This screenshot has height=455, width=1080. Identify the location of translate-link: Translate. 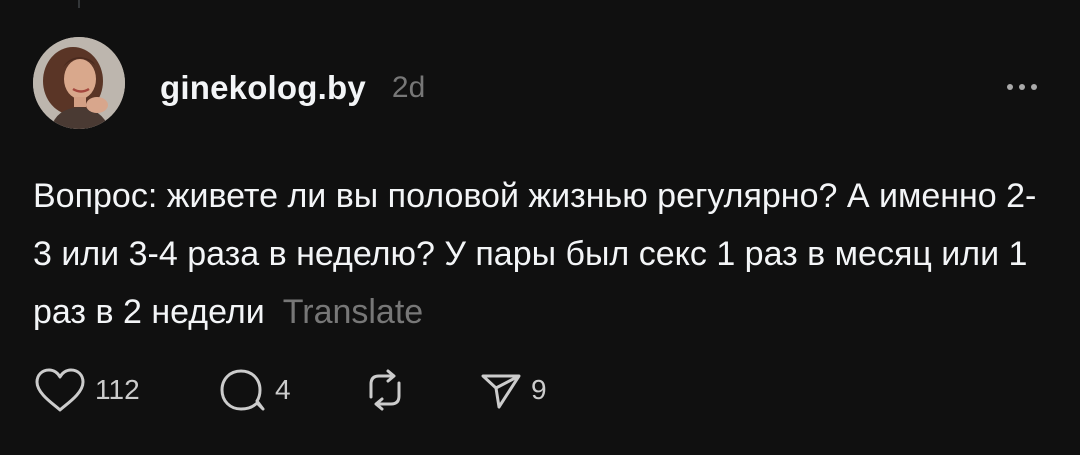
(353, 312).